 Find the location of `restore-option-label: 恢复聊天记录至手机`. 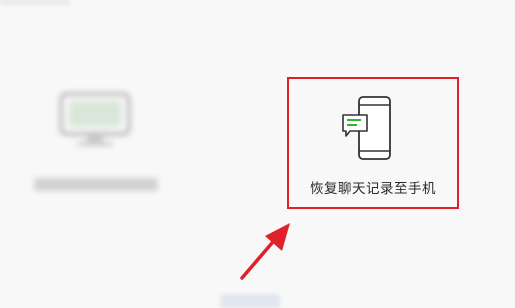

restore-option-label: 恢复聊天记录至手机 is located at coordinates (373, 189).